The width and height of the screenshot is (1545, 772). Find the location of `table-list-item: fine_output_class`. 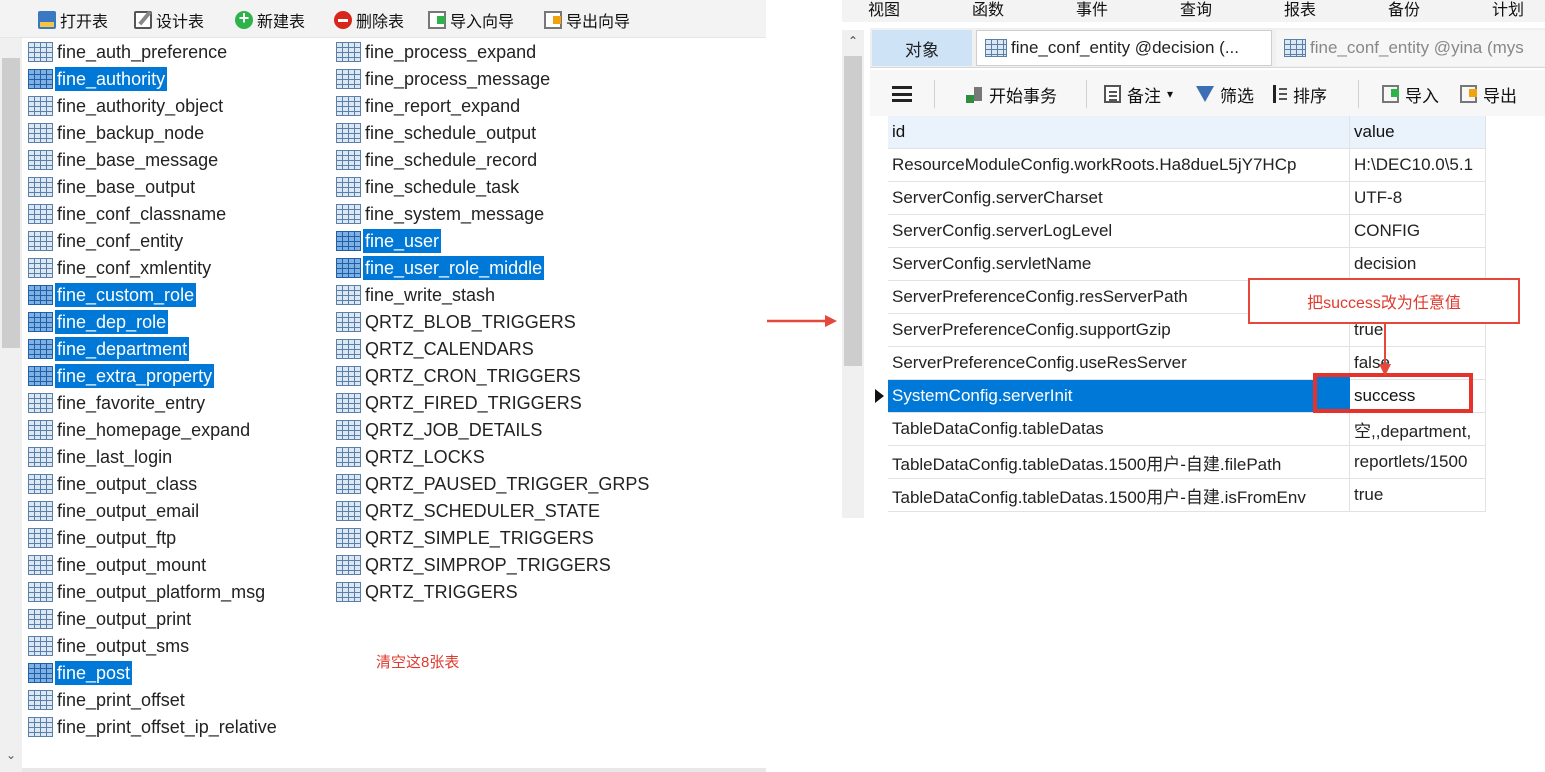

table-list-item: fine_output_class is located at coordinates (153, 483).